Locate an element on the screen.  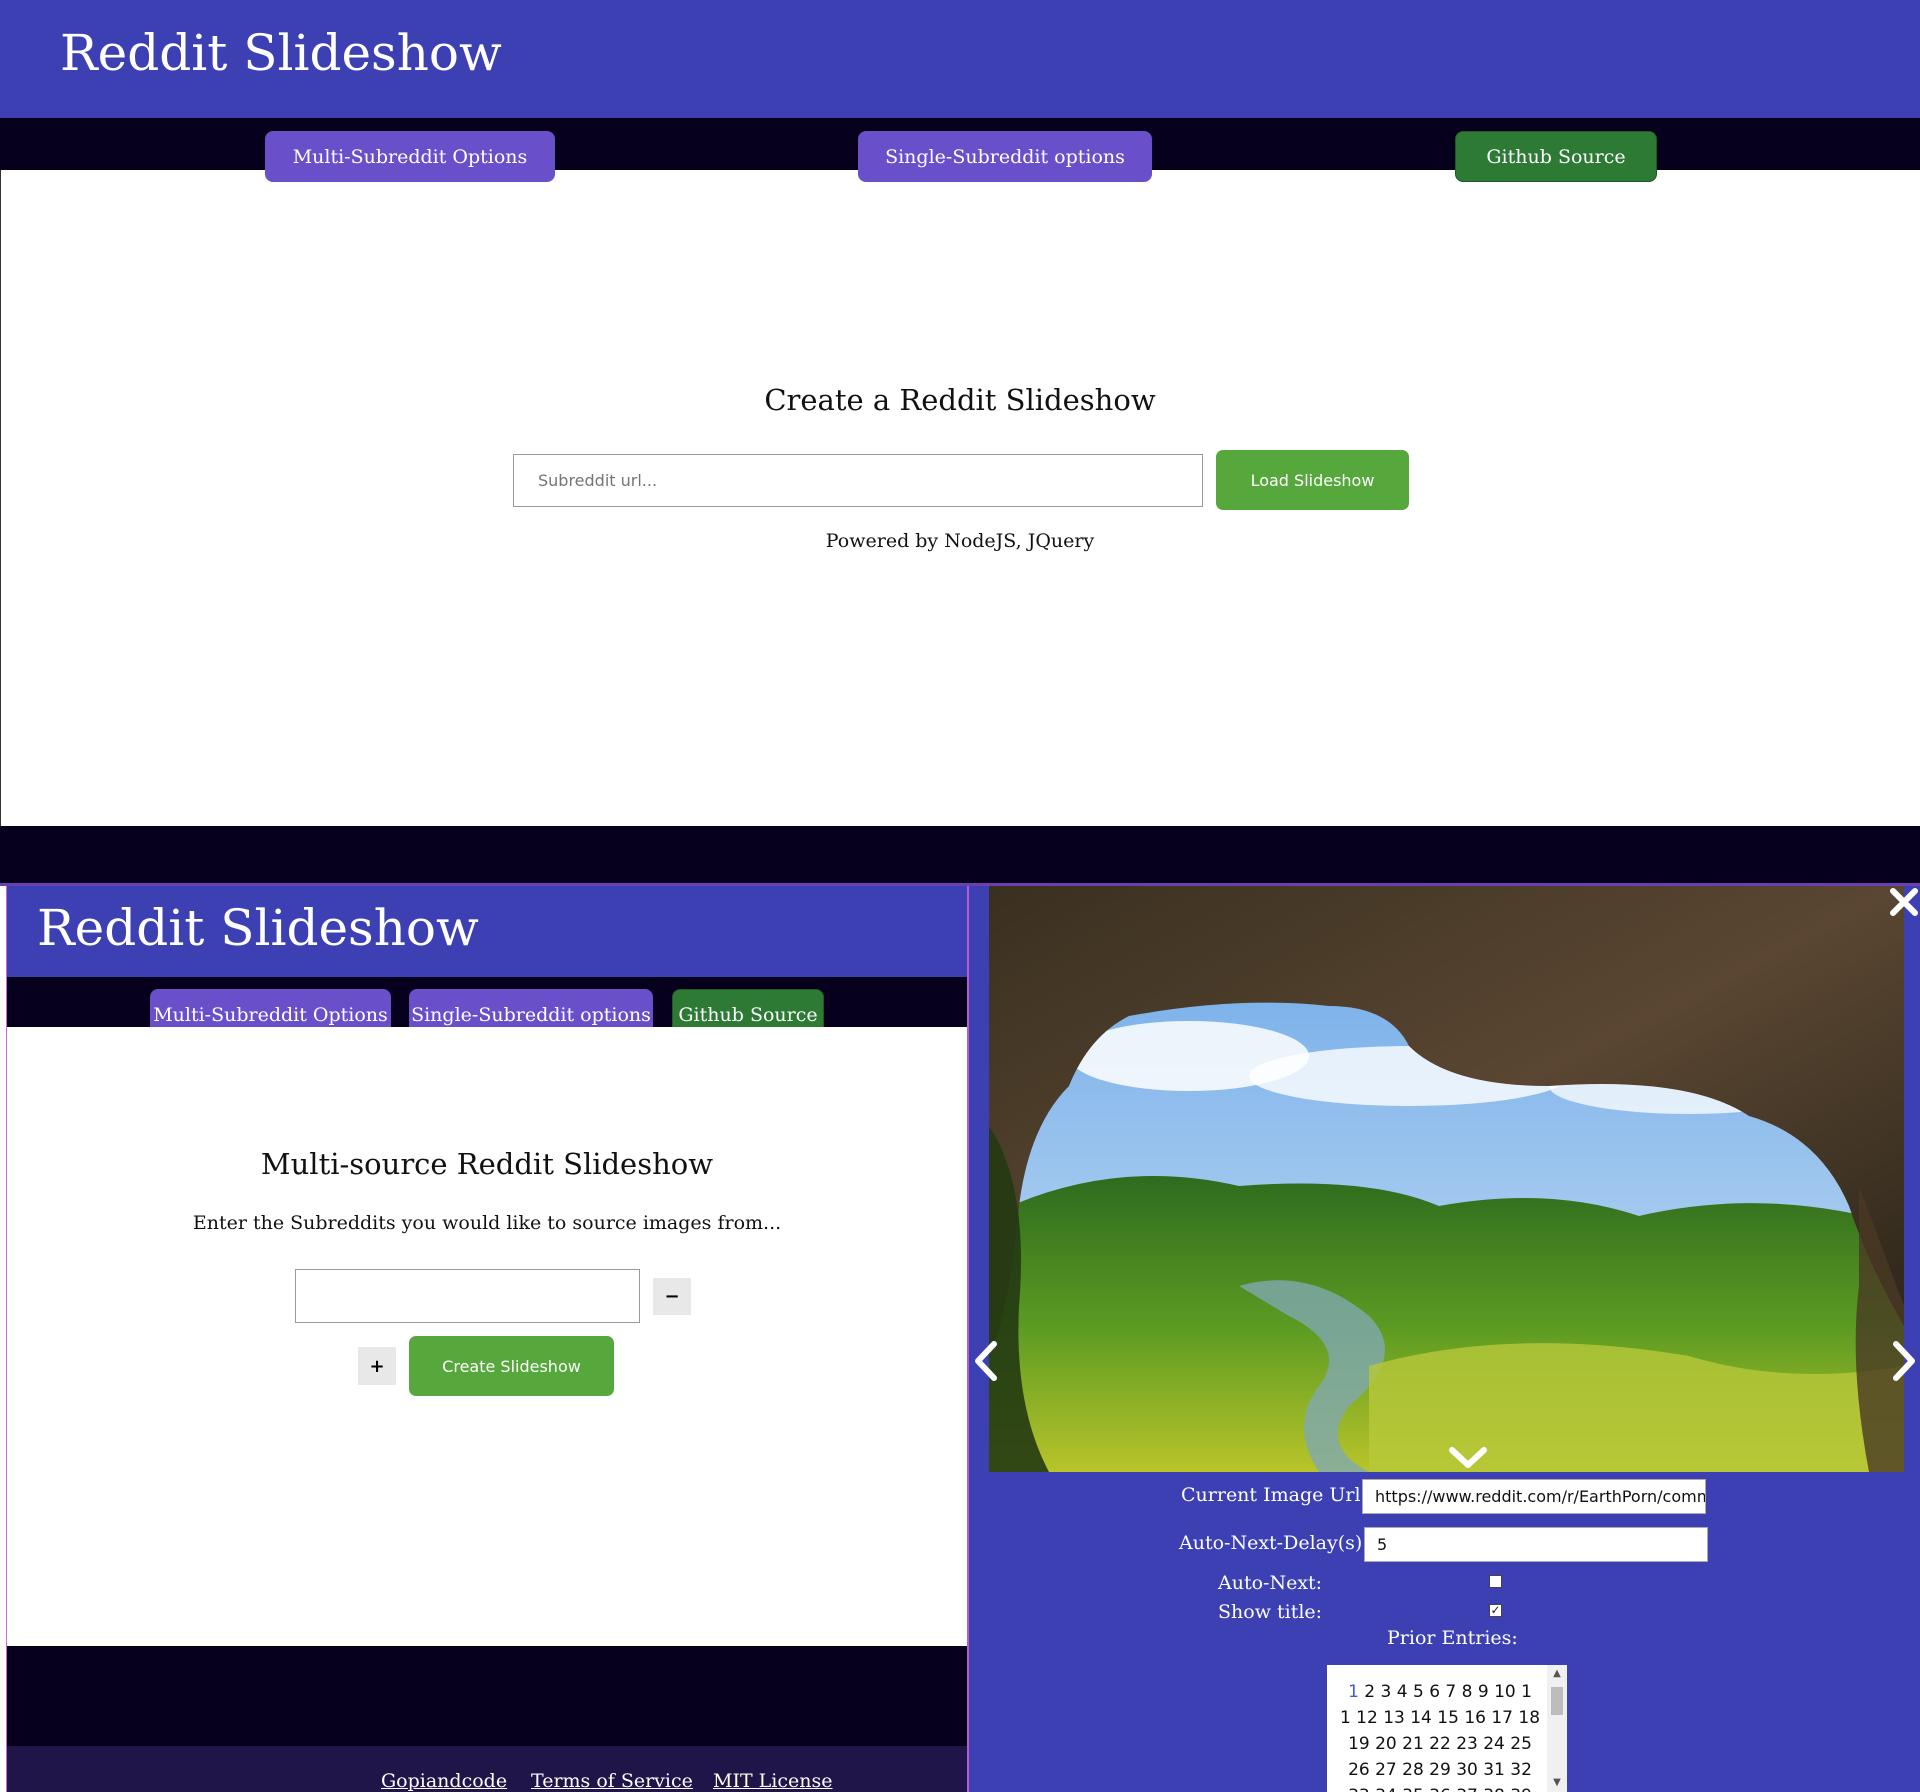
remove-subreddit-button: − is located at coordinates (672, 1296).